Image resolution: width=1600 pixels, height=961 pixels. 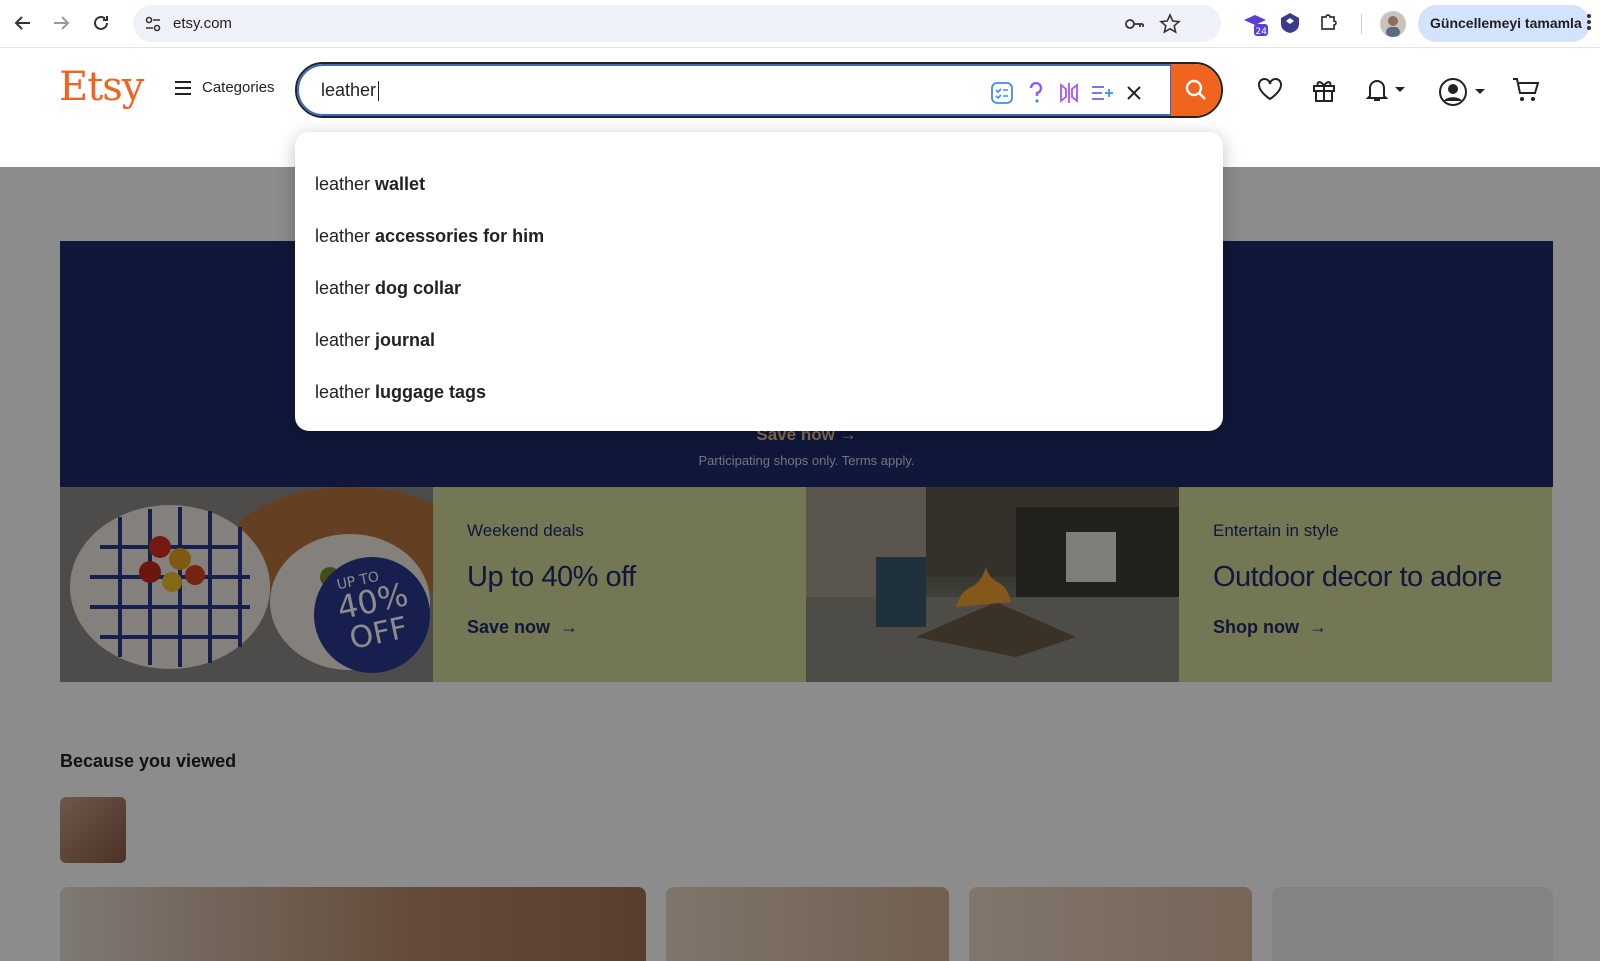 What do you see at coordinates (759, 340) in the screenshot?
I see `suggestion-item: leather journal` at bounding box center [759, 340].